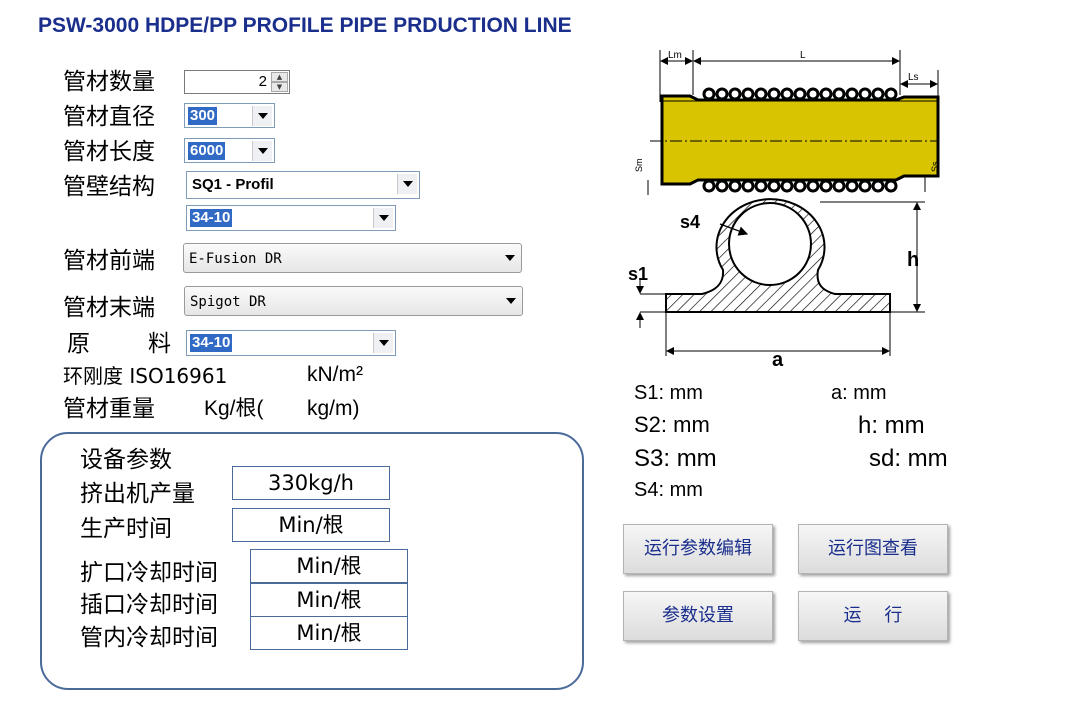 This screenshot has width=1066, height=717. What do you see at coordinates (303, 185) in the screenshot?
I see `wall-select: SQ1 - Profil` at bounding box center [303, 185].